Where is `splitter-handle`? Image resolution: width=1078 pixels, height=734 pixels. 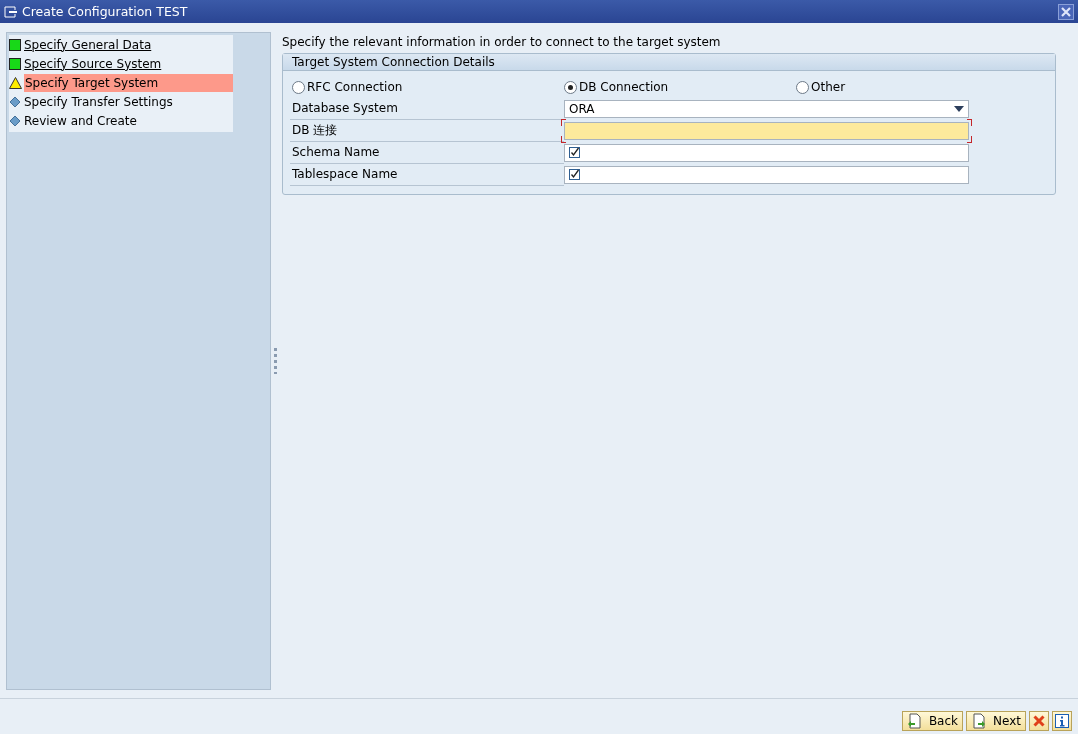 splitter-handle is located at coordinates (275, 361).